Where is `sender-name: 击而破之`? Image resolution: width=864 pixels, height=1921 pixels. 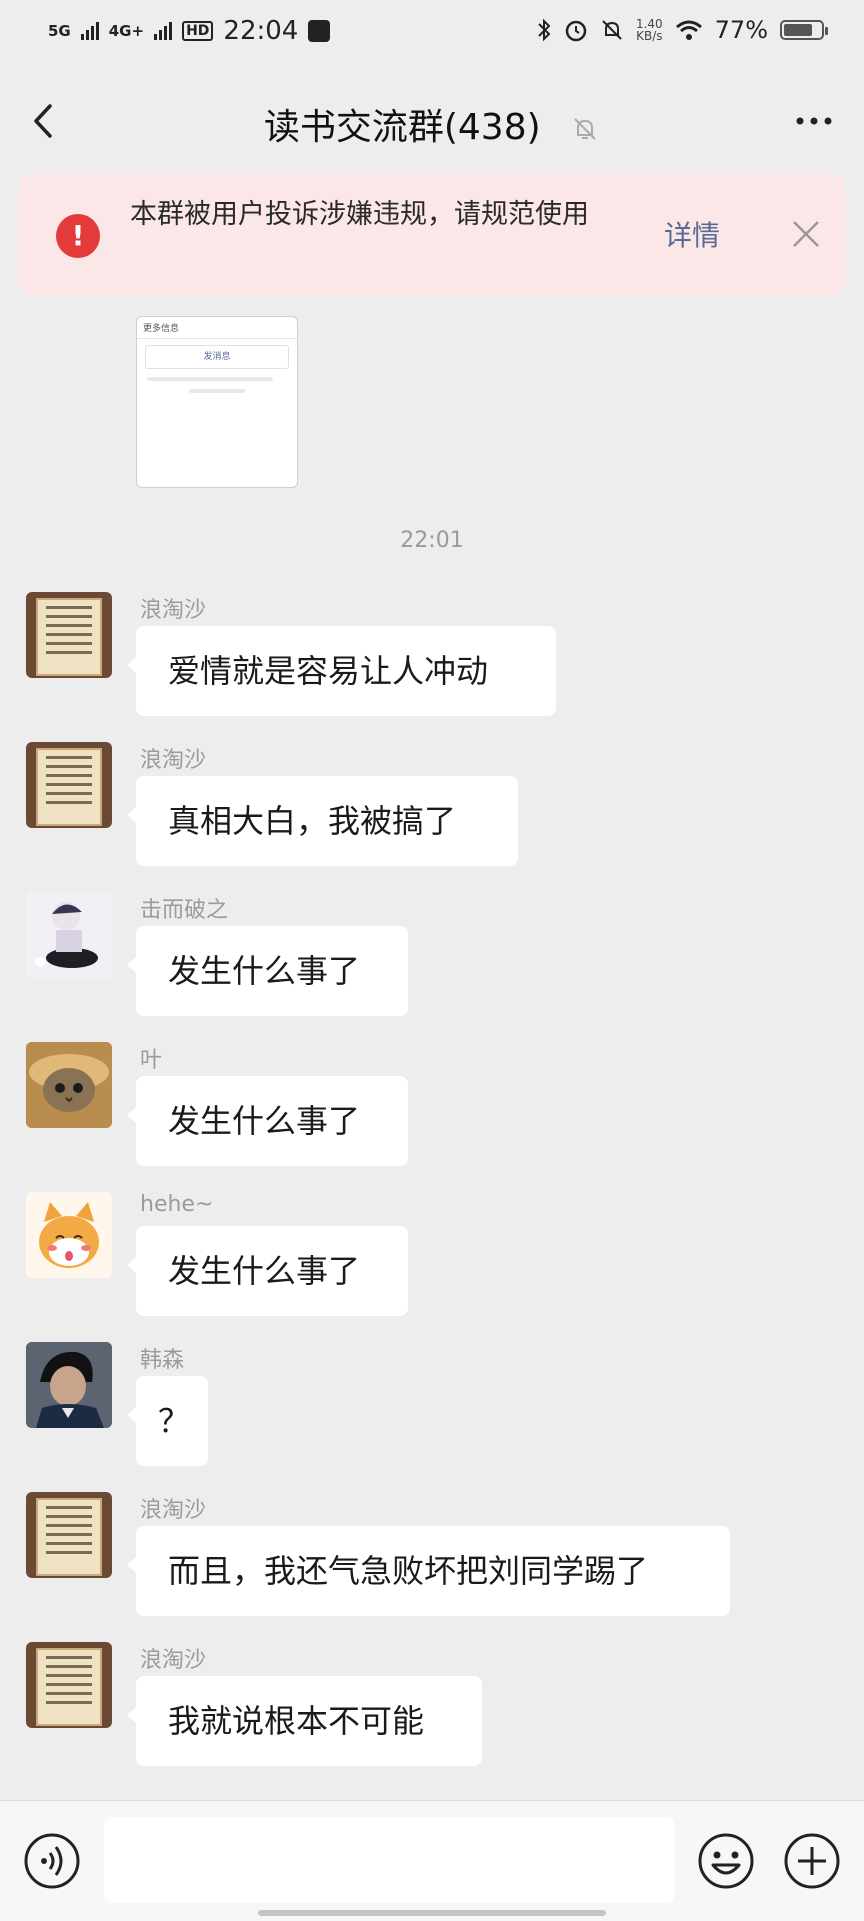 sender-name: 击而破之 is located at coordinates (184, 910).